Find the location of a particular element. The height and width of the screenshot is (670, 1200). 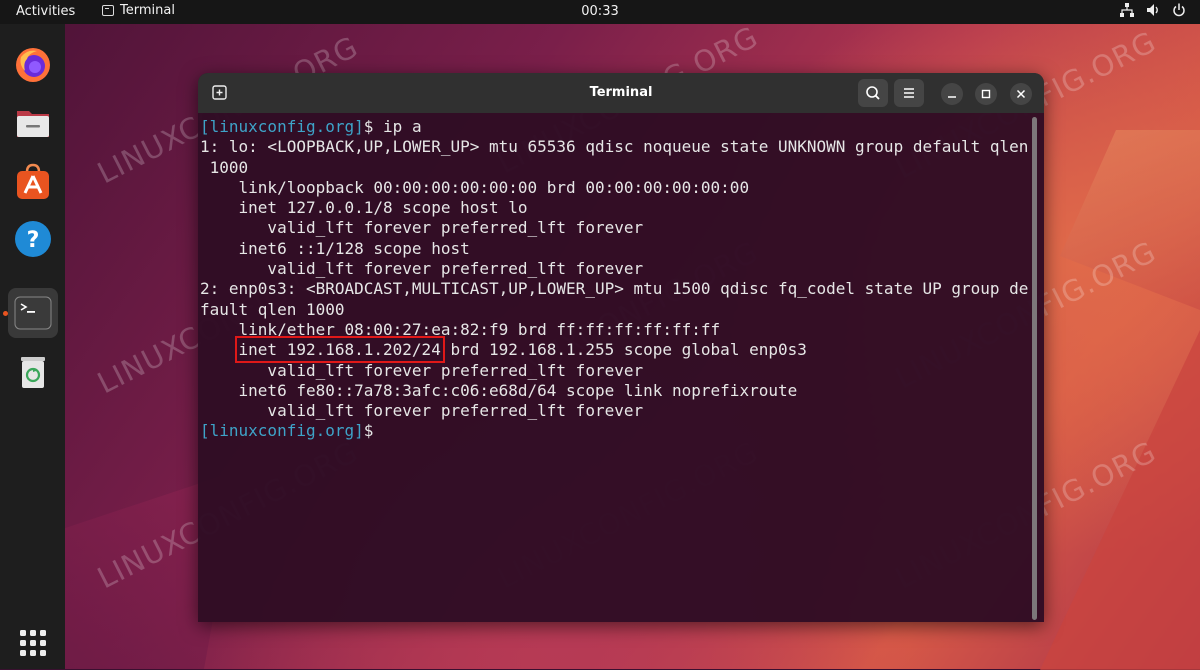

new-tab-button is located at coordinates (219, 93).